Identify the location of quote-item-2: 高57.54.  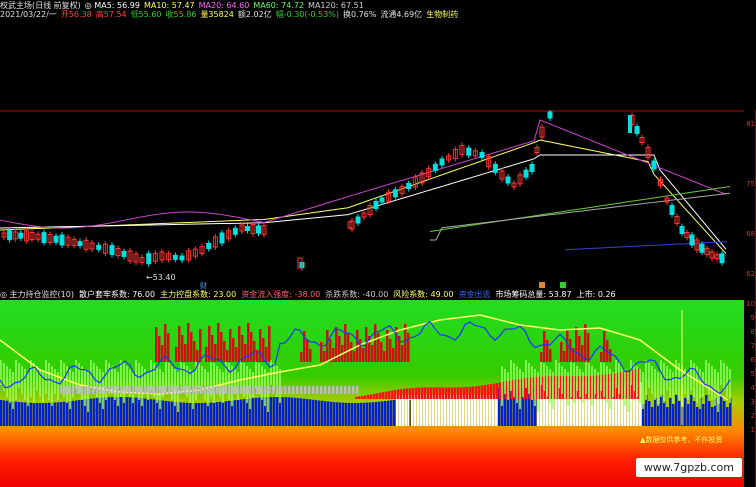
(111, 14).